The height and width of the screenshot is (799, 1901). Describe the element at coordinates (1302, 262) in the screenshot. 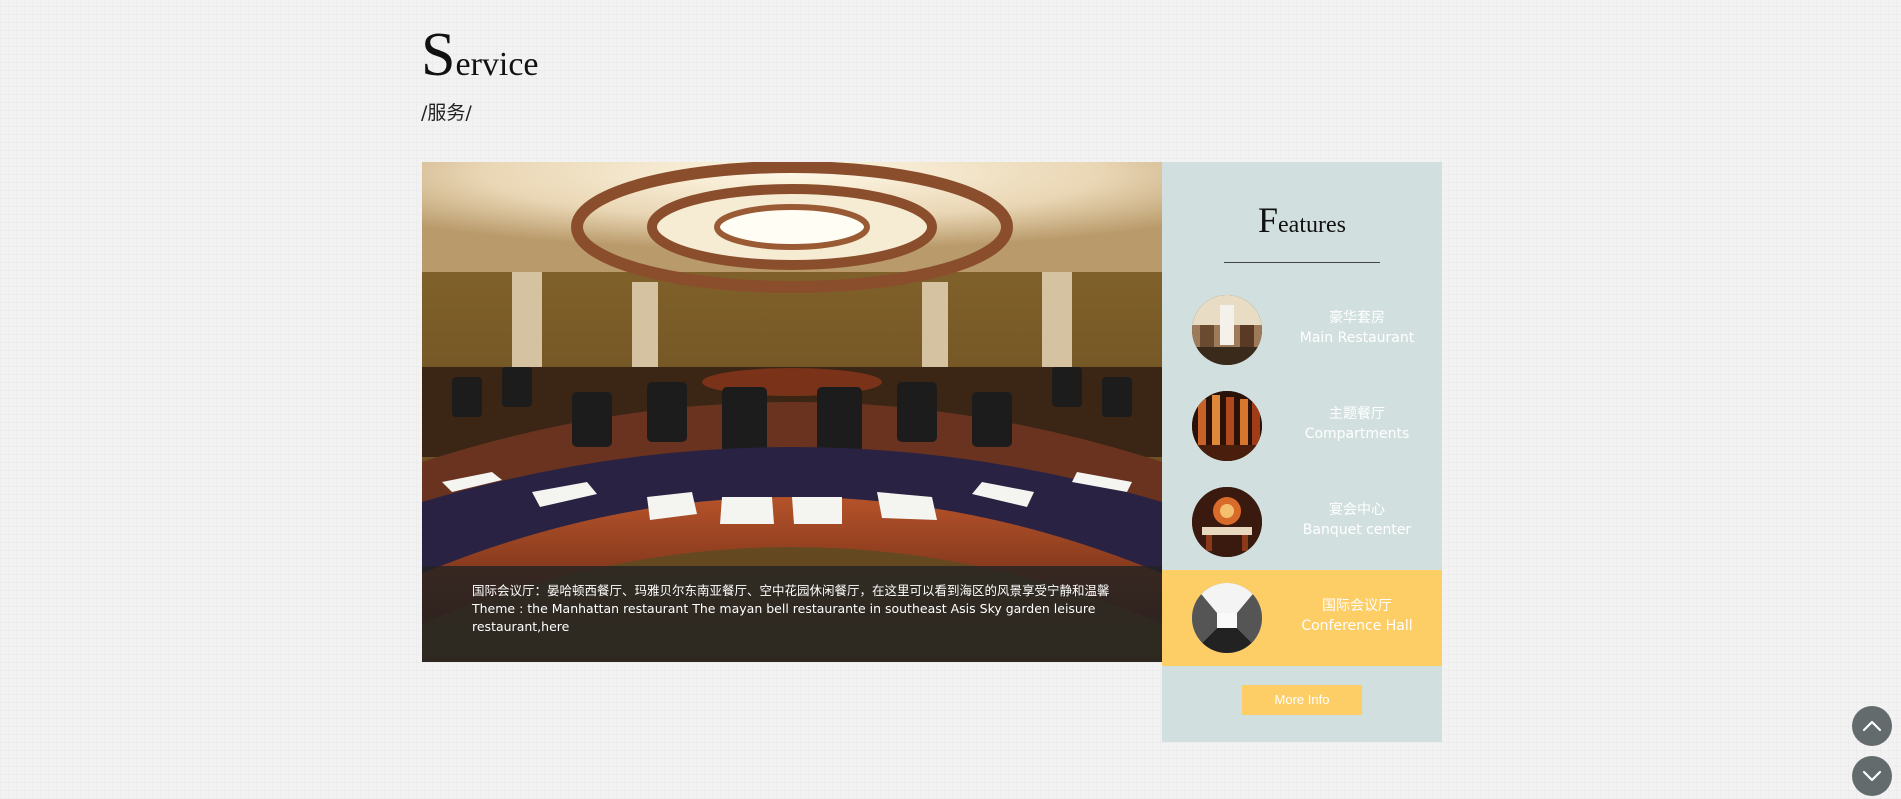

I see `features-divider` at that location.